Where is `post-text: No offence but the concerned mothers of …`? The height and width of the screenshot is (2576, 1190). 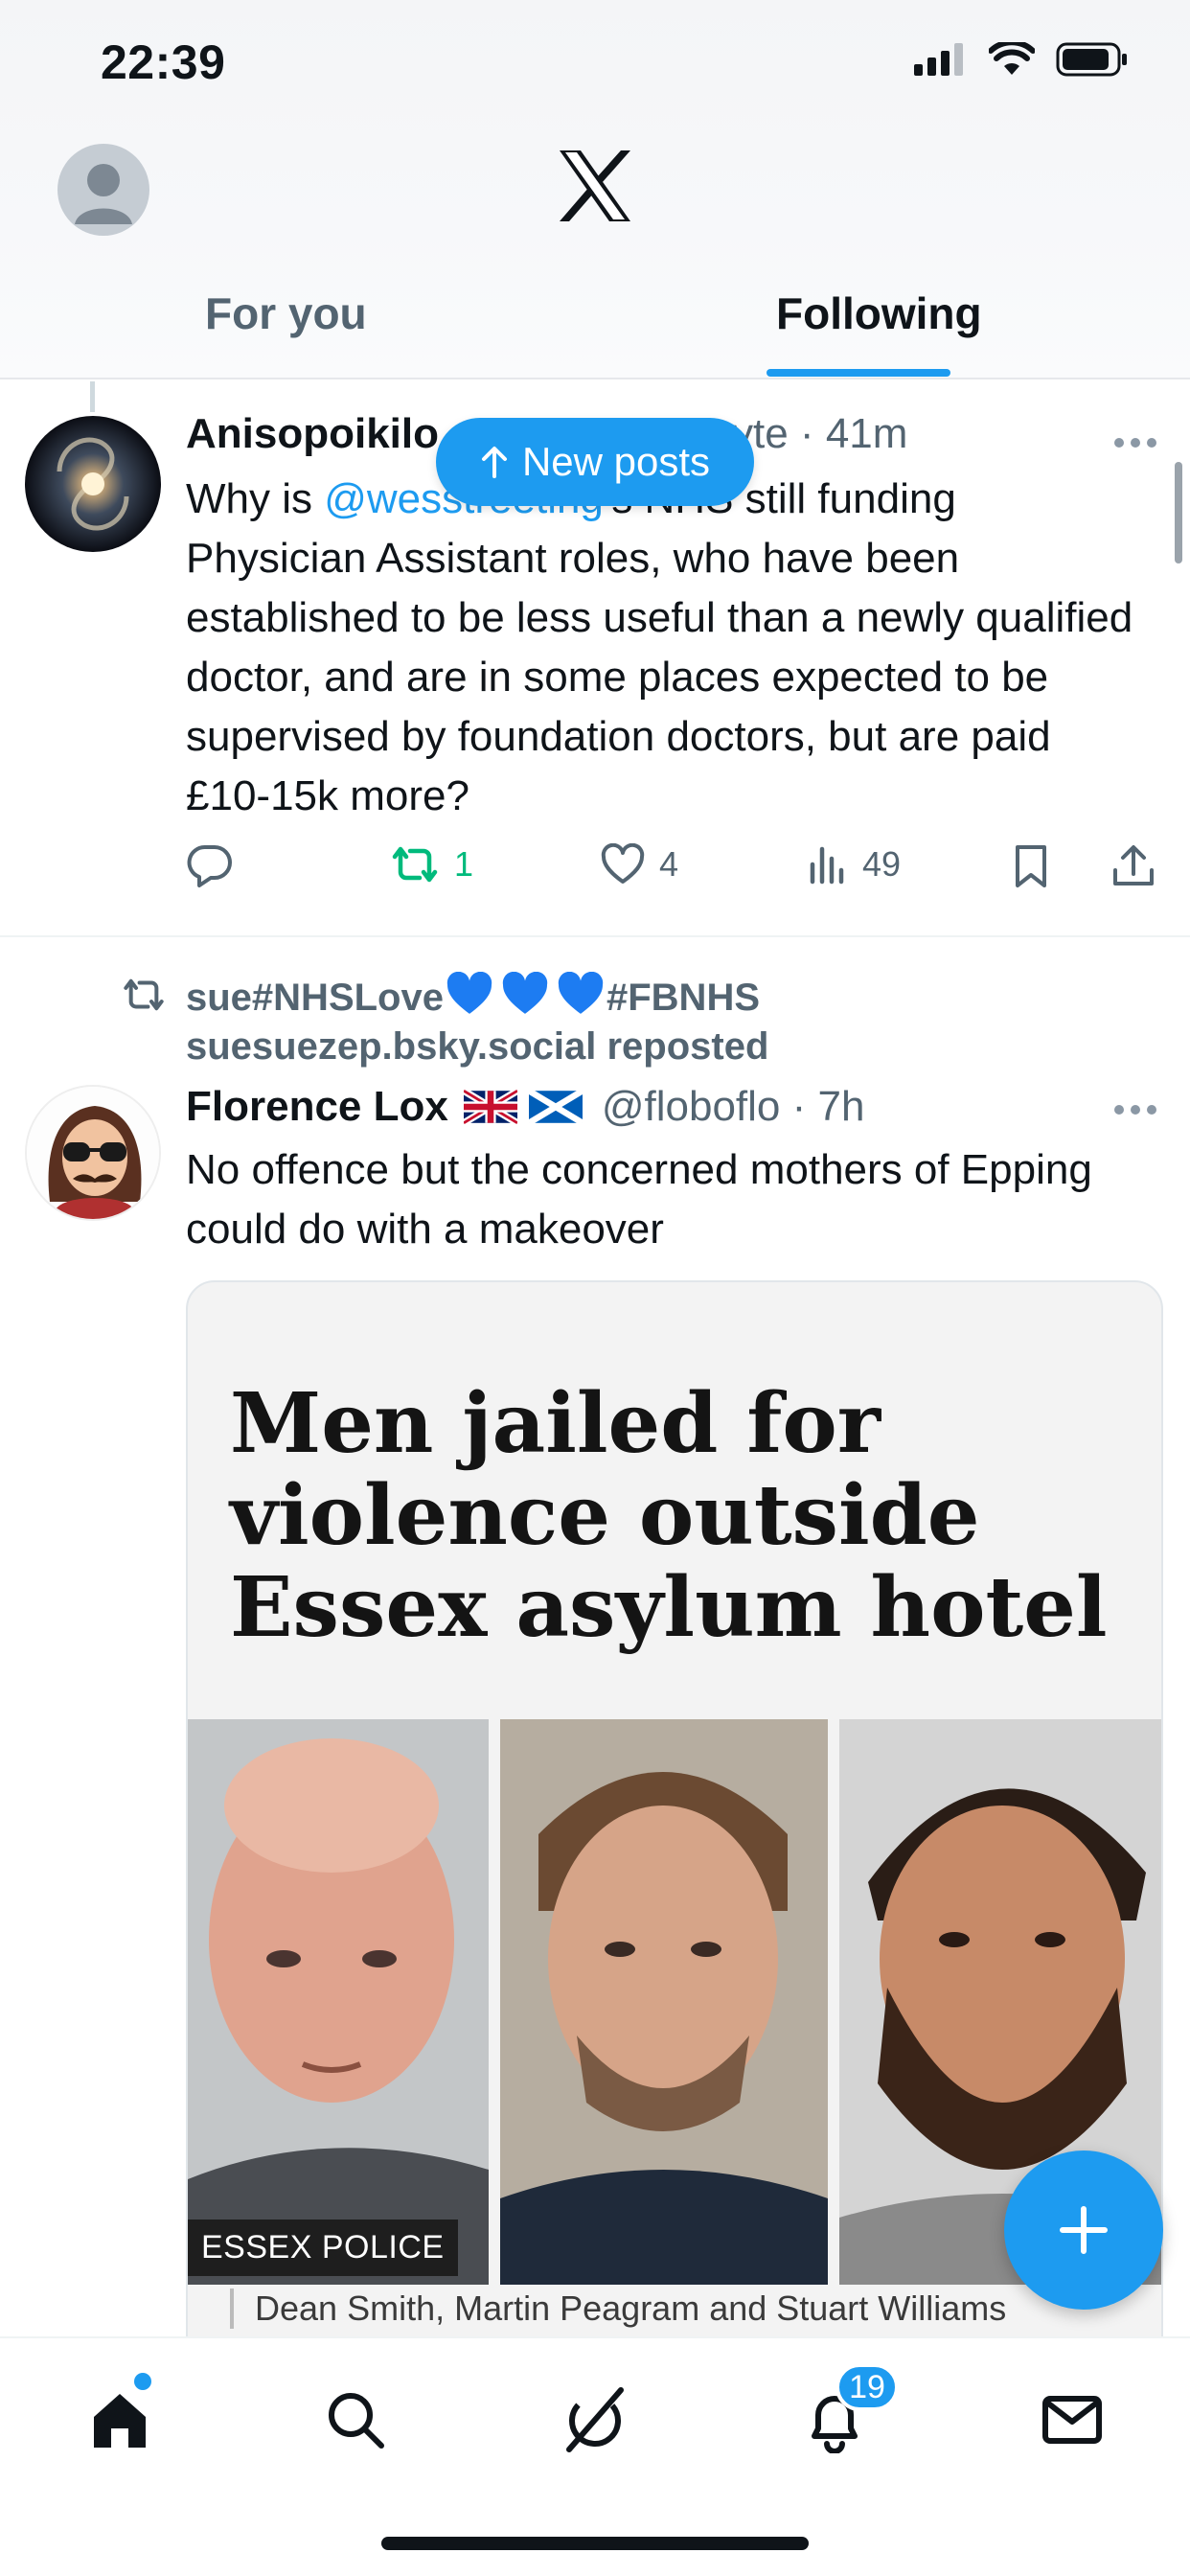
post-text: No offence but the concerned mothers of … is located at coordinates (639, 1199).